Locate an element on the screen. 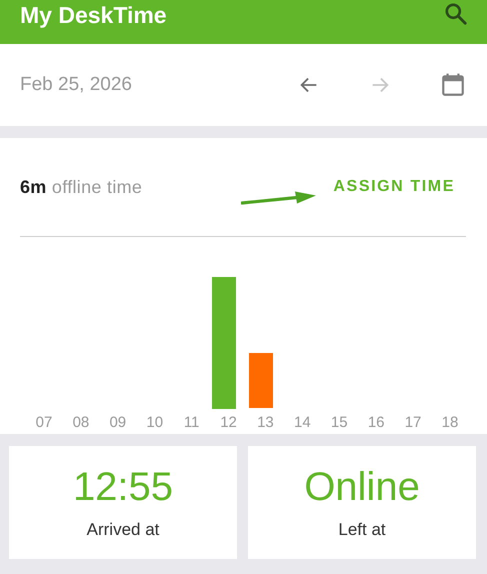  app-title: My DeskTime is located at coordinates (93, 15).